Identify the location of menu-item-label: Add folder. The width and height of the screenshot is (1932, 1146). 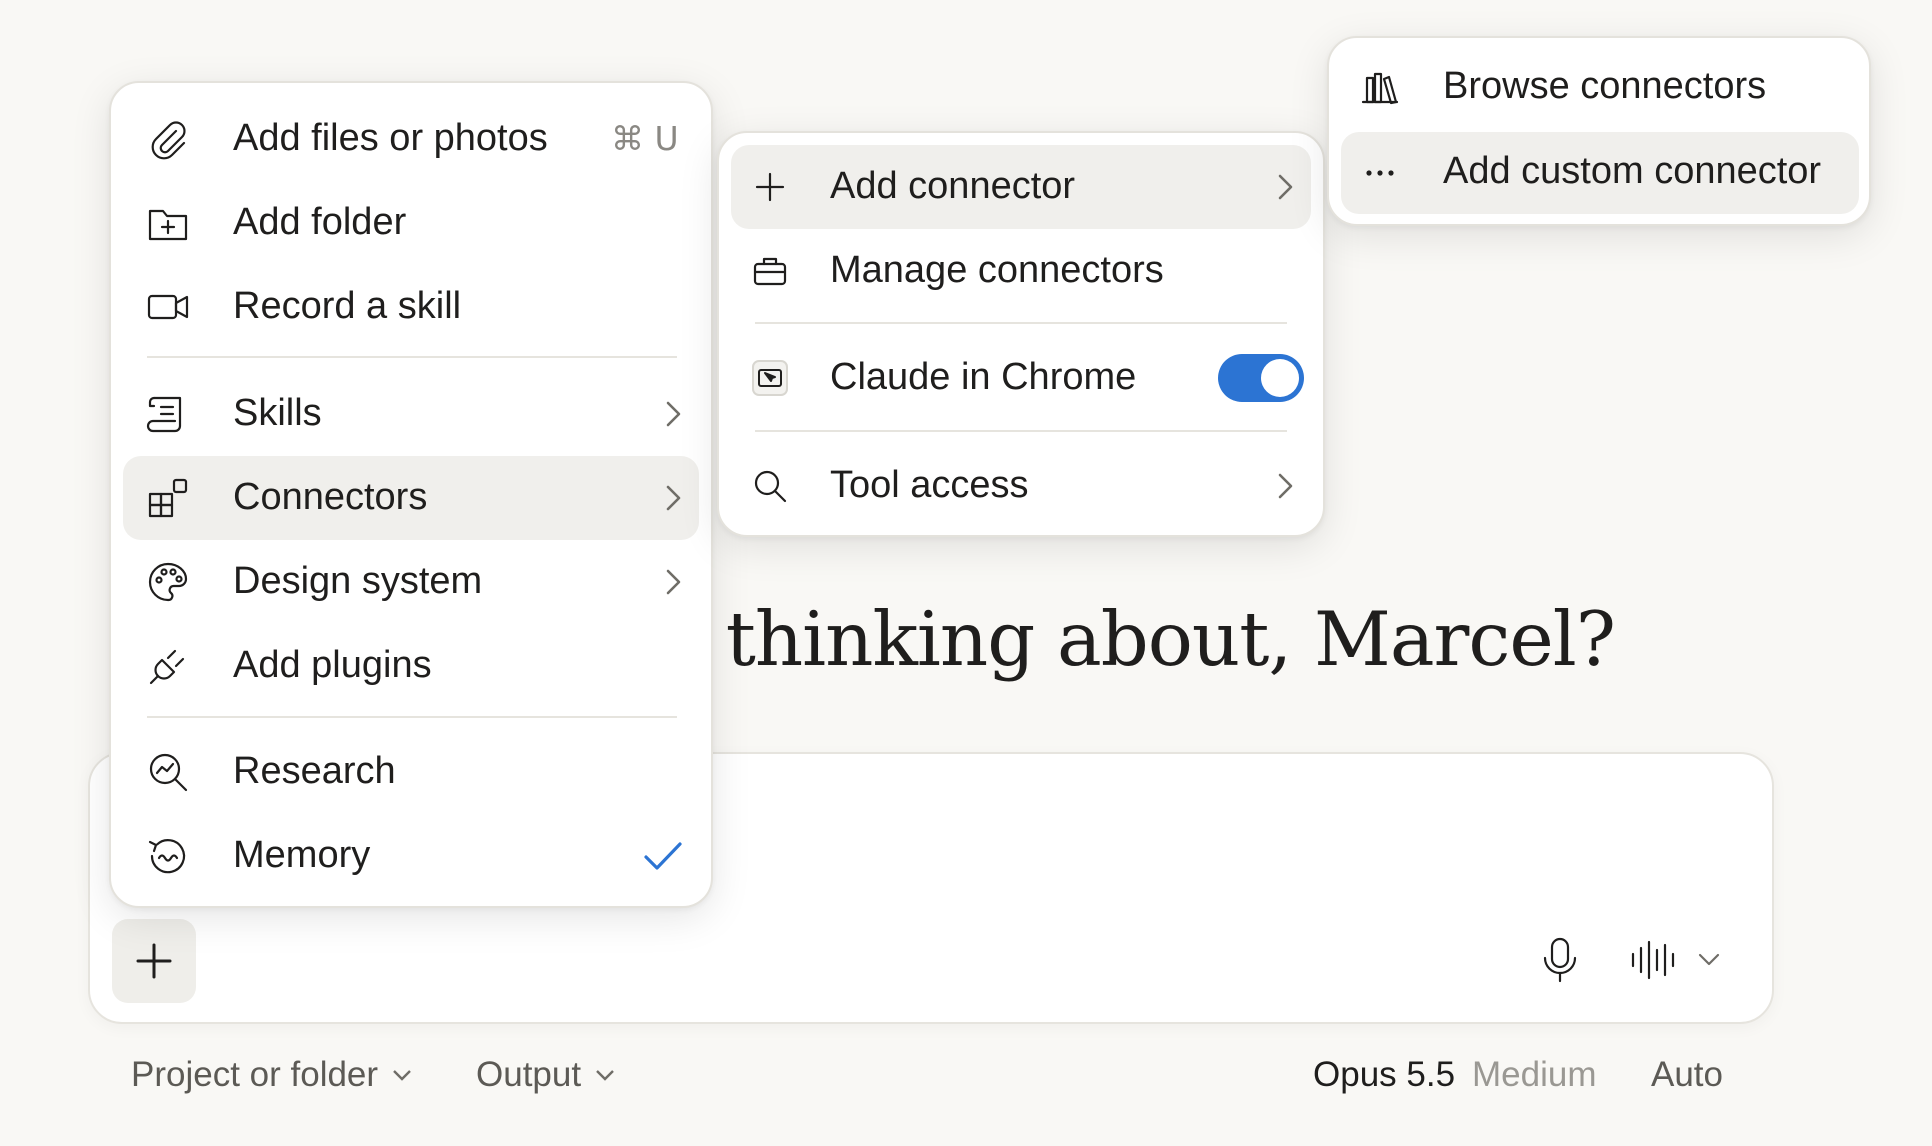
(320, 222).